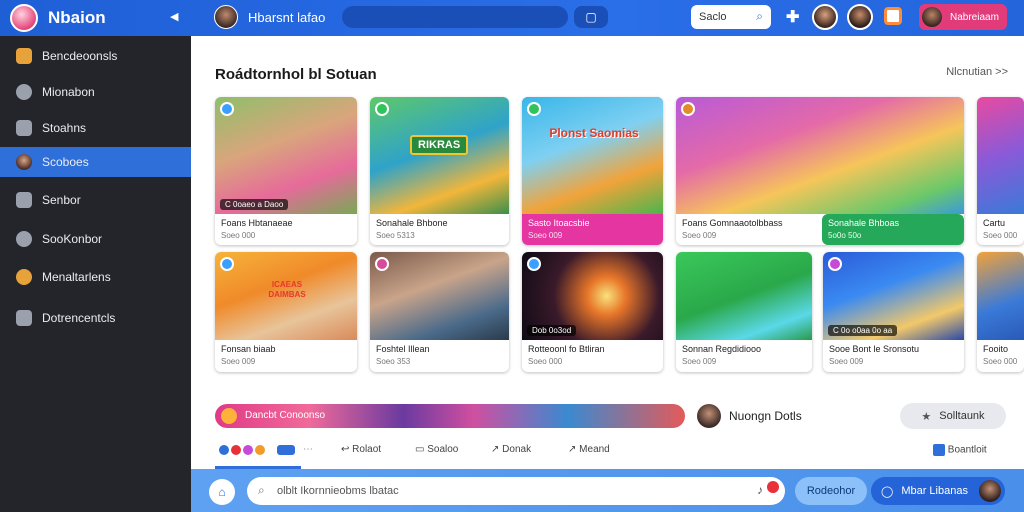 This screenshot has height=512, width=1024. I want to click on secondary-button-label: Rodeohor, so click(831, 491).